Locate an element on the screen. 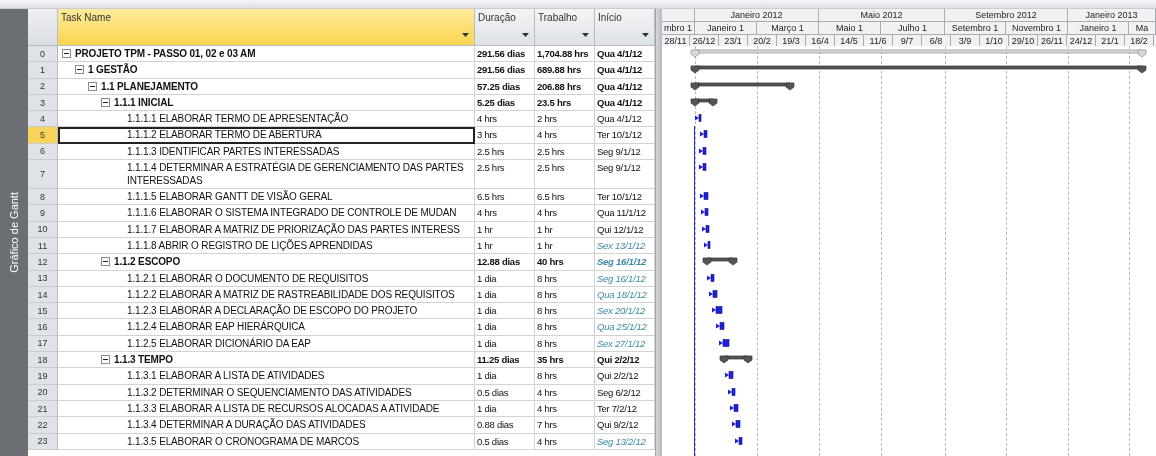 The image size is (1156, 456). task-name-cell: 1.1.2.5 ELABORAR DICIONÁRIO DA EAP is located at coordinates (266, 344).